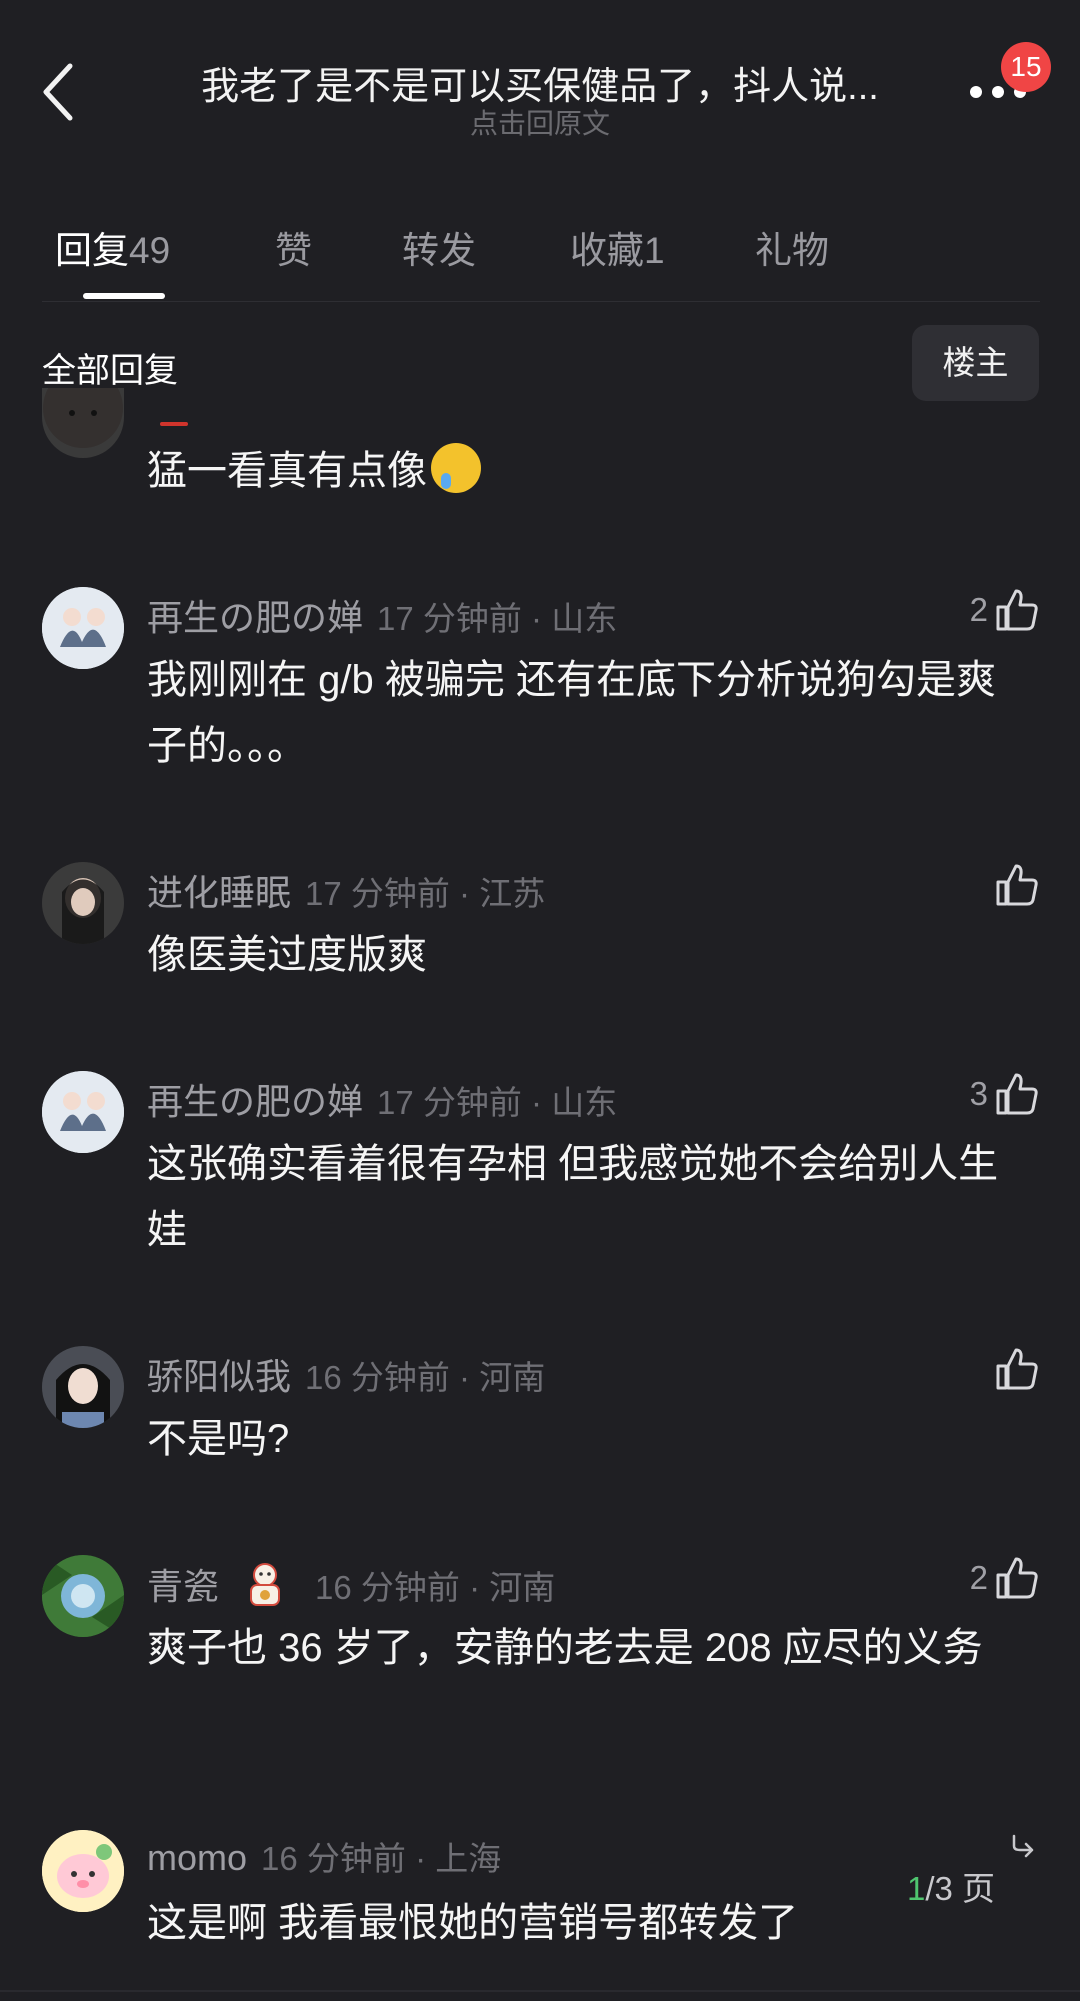 The height and width of the screenshot is (2001, 1080). What do you see at coordinates (425, 893) in the screenshot?
I see `comment-meta: 17 分钟前 · 江苏` at bounding box center [425, 893].